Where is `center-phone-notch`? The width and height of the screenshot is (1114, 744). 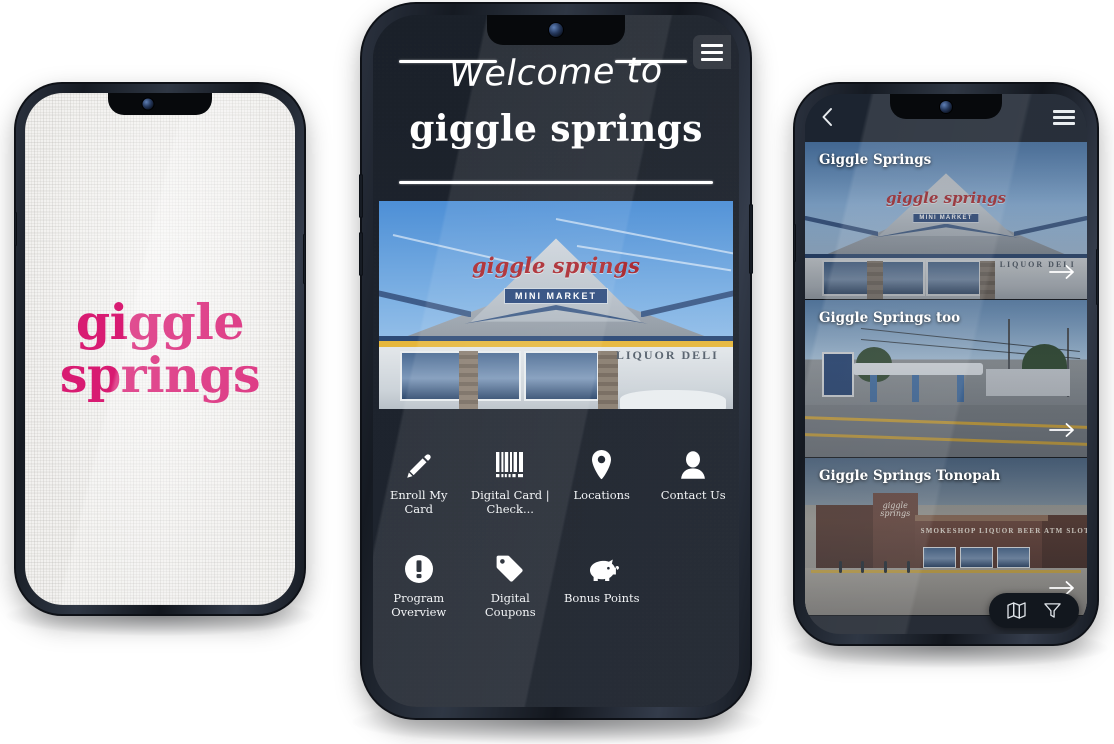
center-phone-notch is located at coordinates (556, 30).